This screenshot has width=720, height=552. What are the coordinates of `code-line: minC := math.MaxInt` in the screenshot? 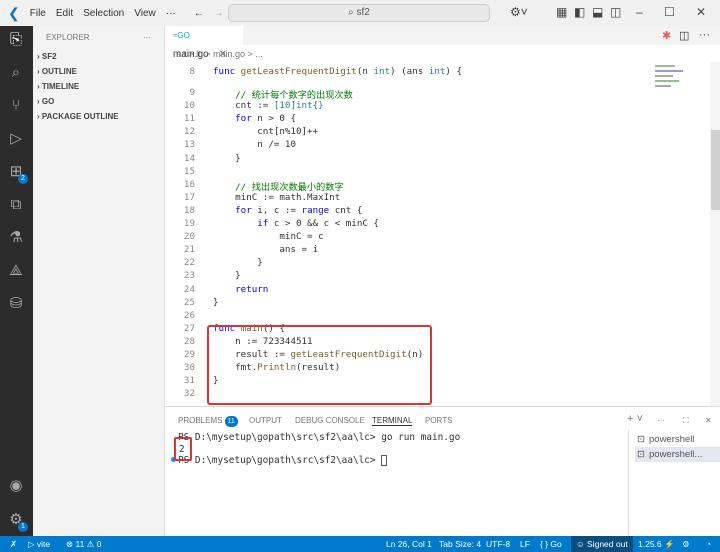 It's located at (276, 197).